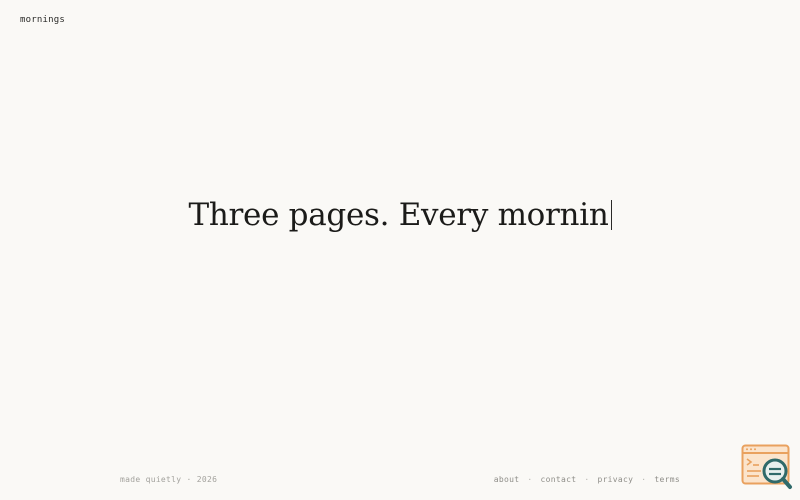 This screenshot has height=500, width=800. What do you see at coordinates (151, 479) in the screenshot?
I see `footer-made: made quietly` at bounding box center [151, 479].